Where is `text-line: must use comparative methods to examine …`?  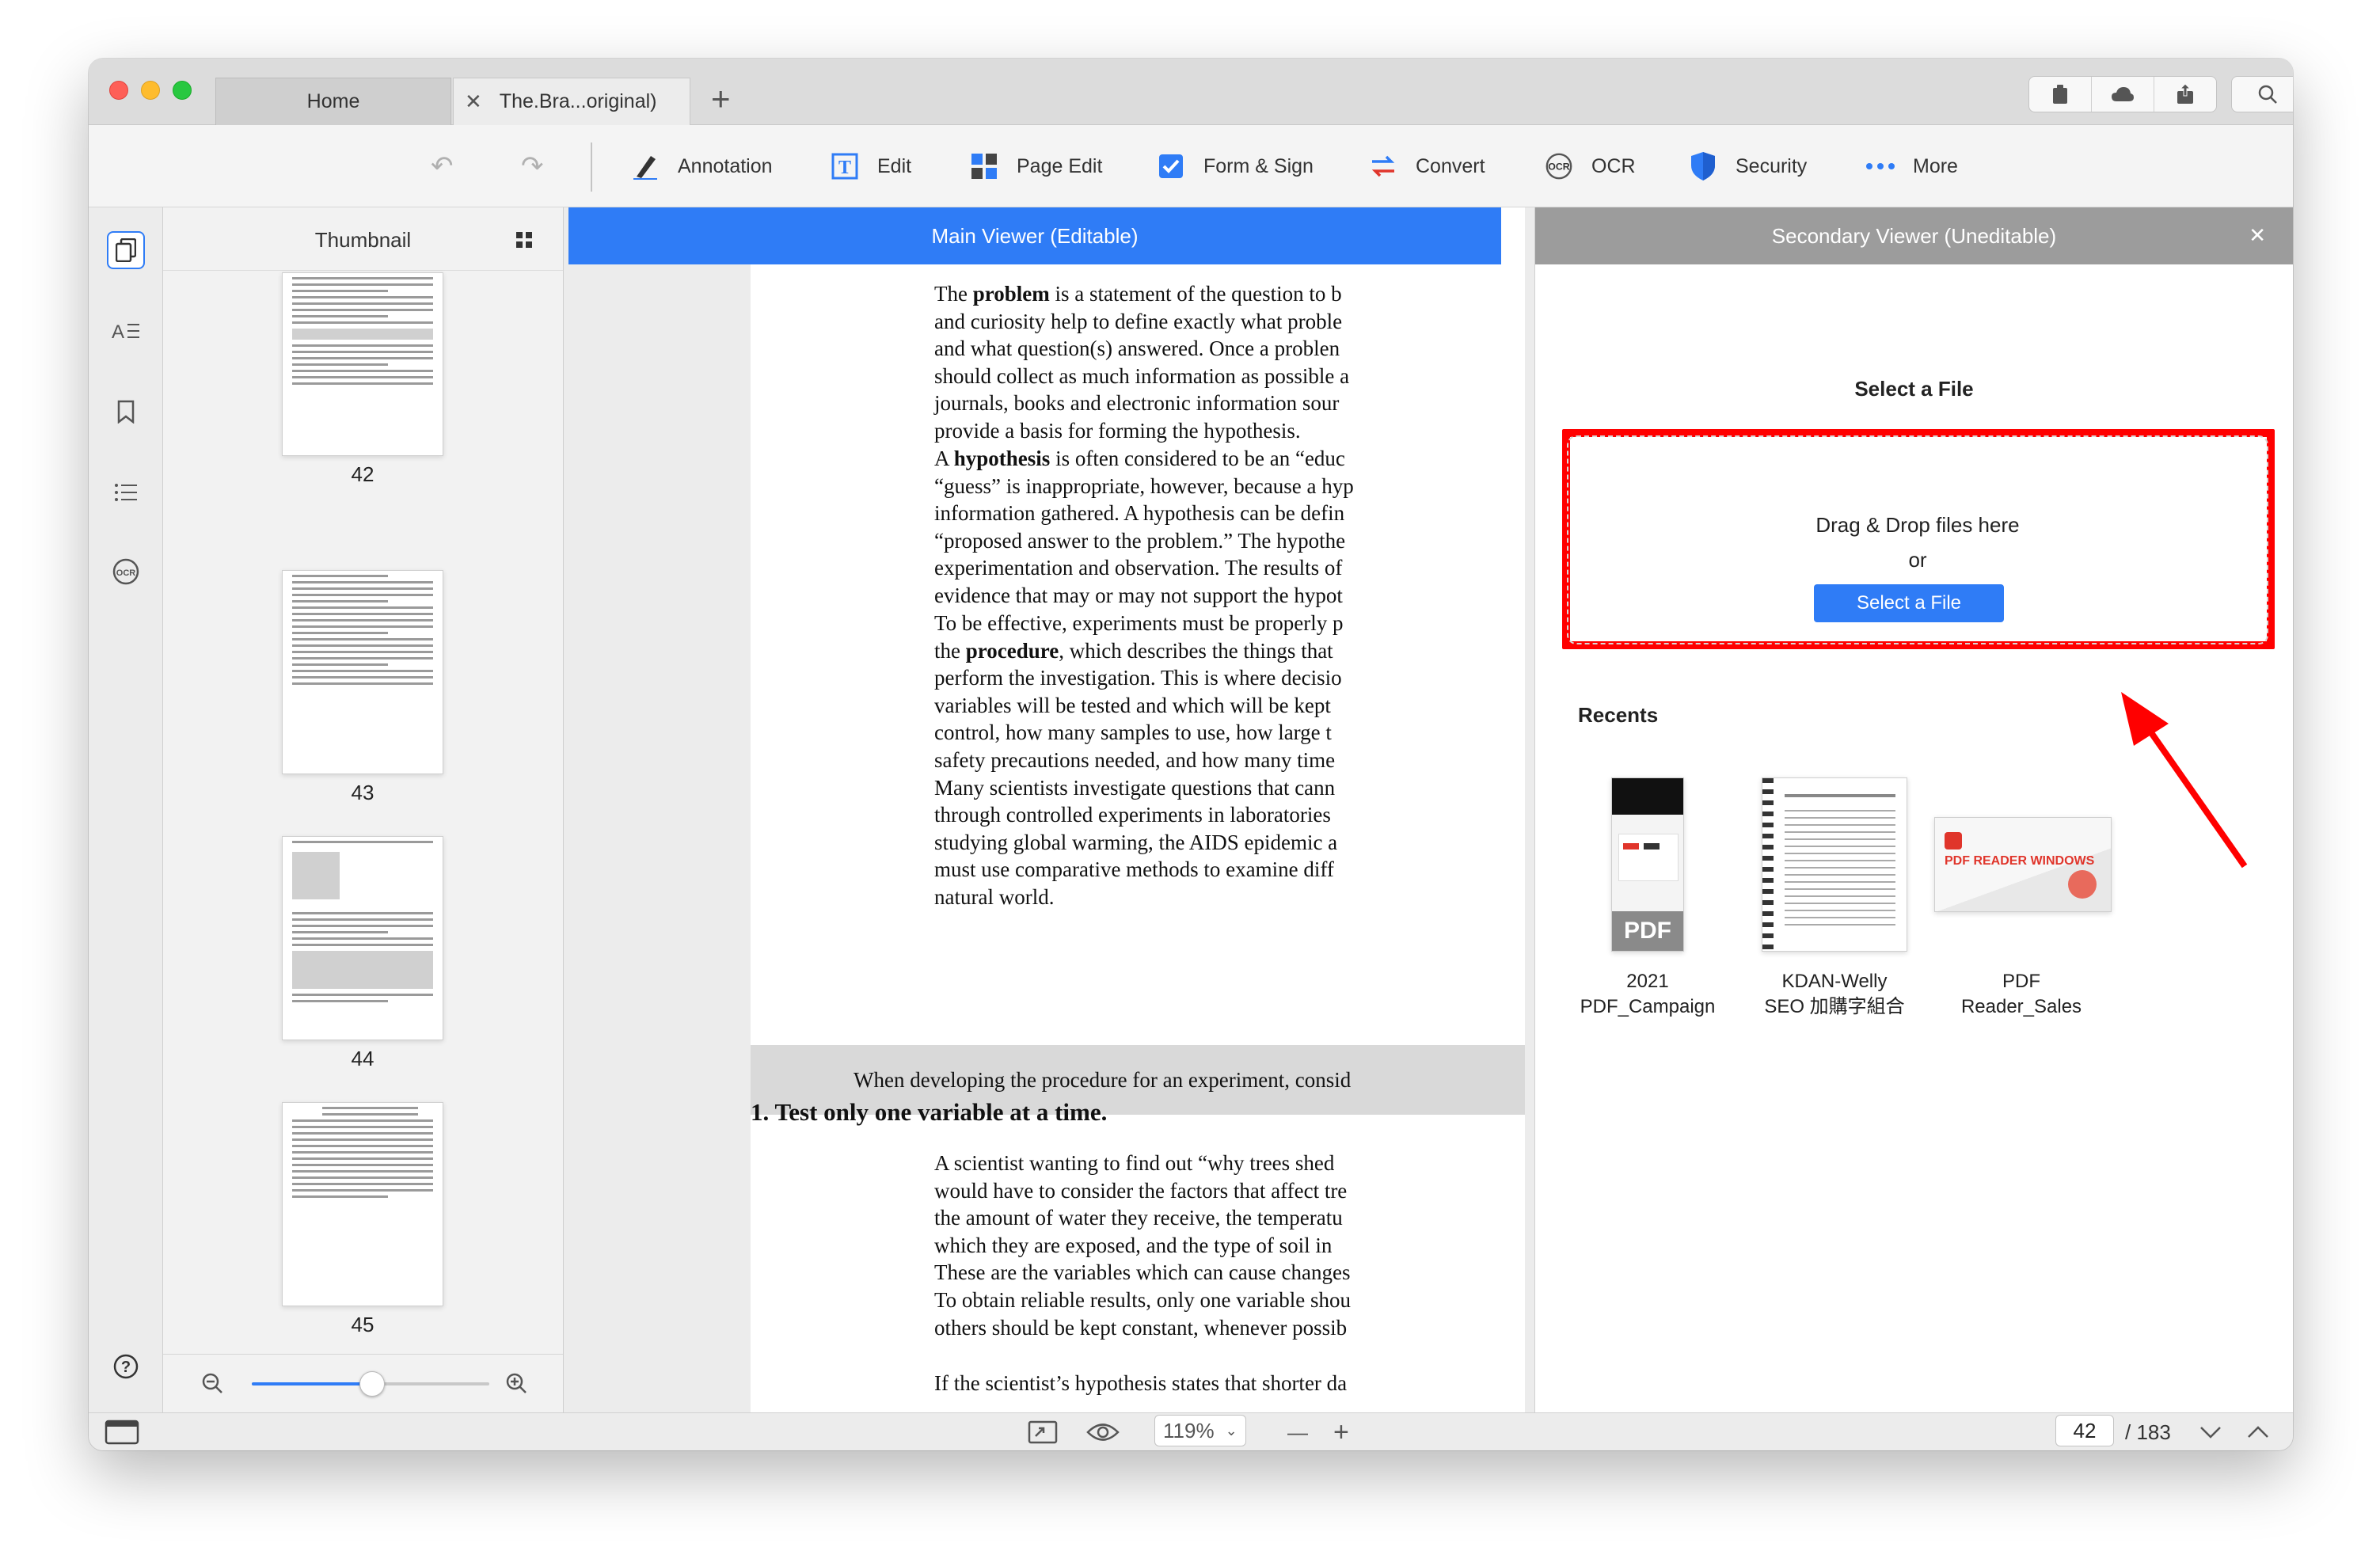
text-line: must use comparative methods to examine … is located at coordinates (1134, 870).